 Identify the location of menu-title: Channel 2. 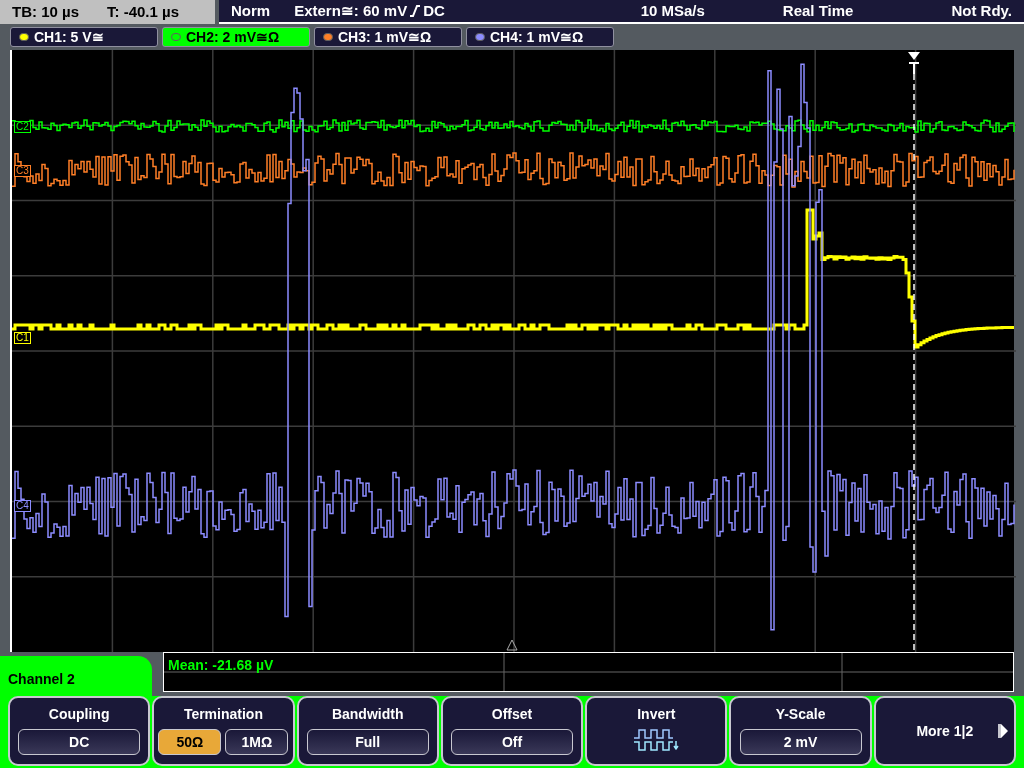
(41, 679).